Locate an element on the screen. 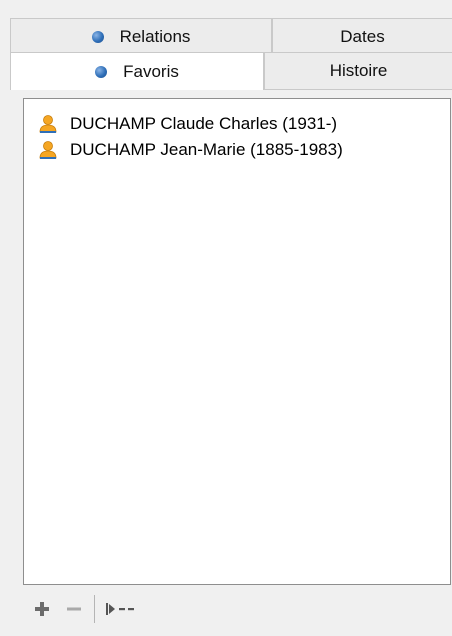 The height and width of the screenshot is (636, 452). list-item: DUCHAMP Jean-Marie (1885-1983) is located at coordinates (237, 150).